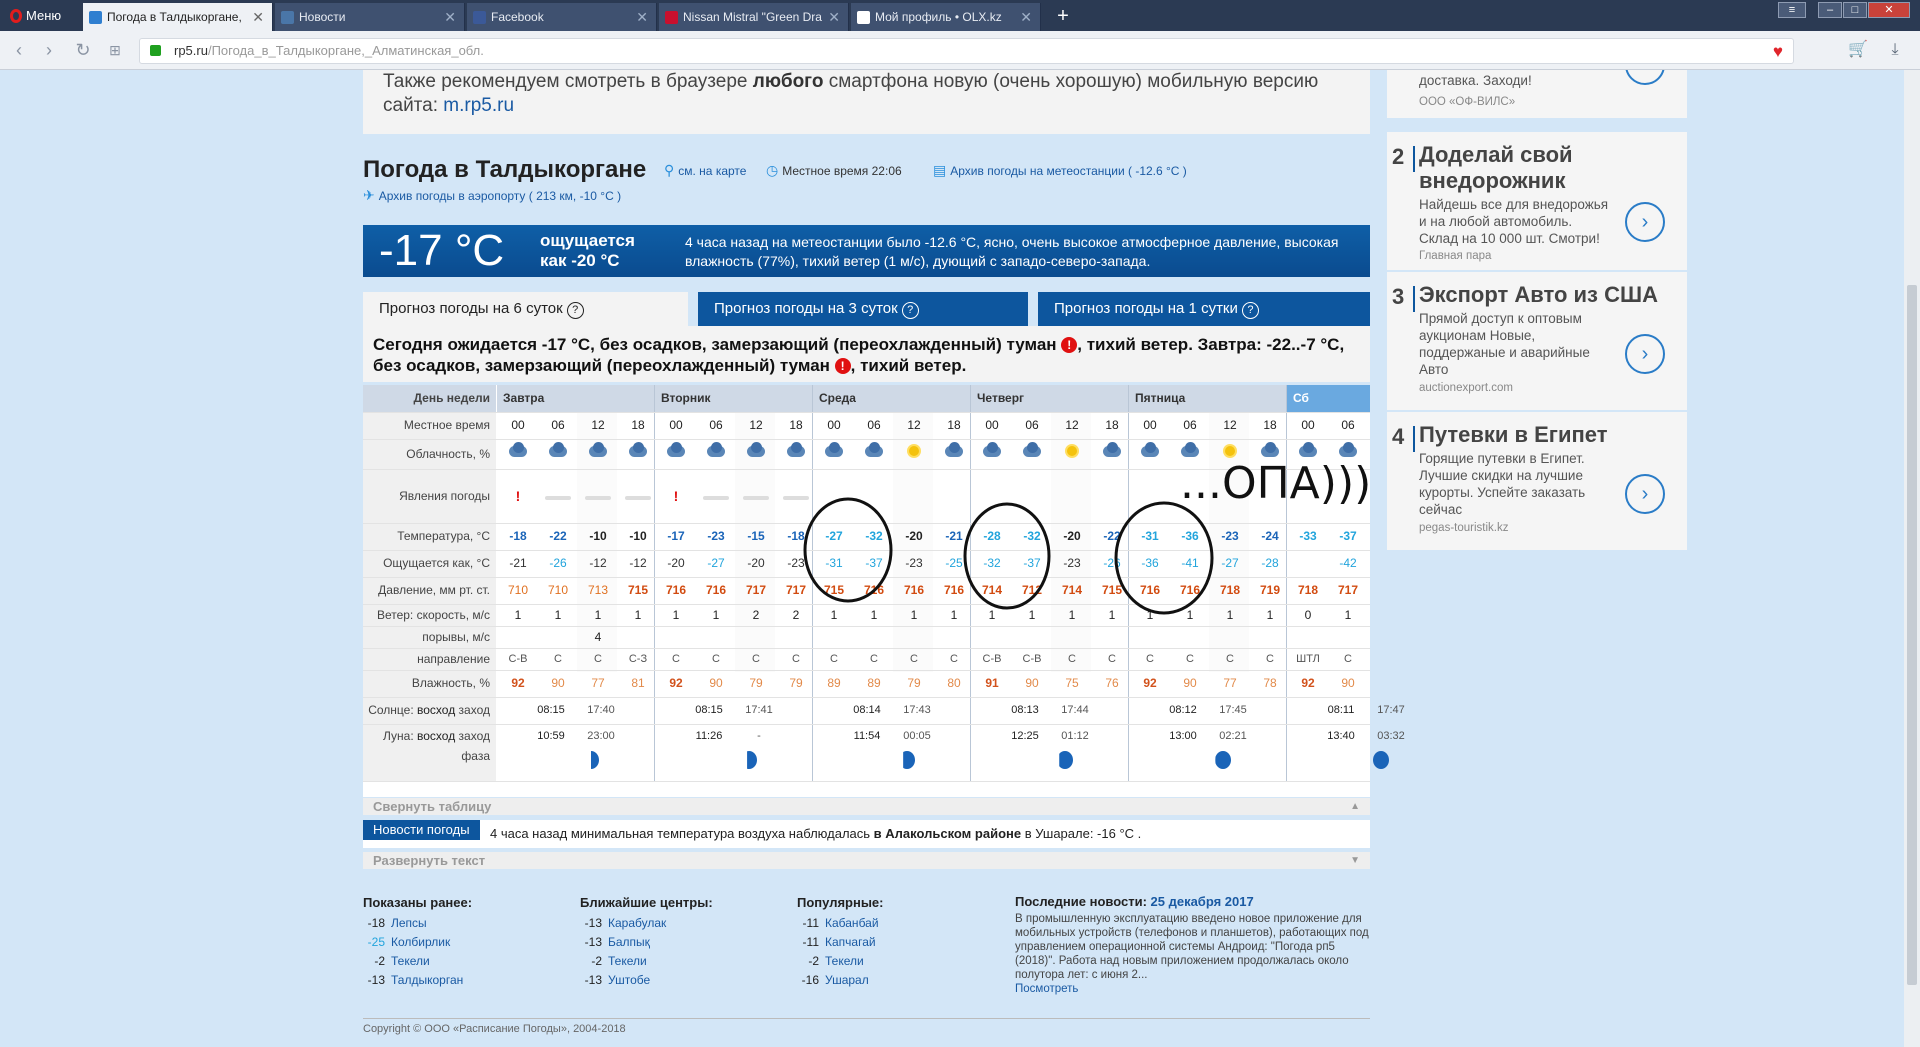 The height and width of the screenshot is (1047, 1920). What do you see at coordinates (1778, 52) in the screenshot?
I see `bookmark-heart-icon: ♥` at bounding box center [1778, 52].